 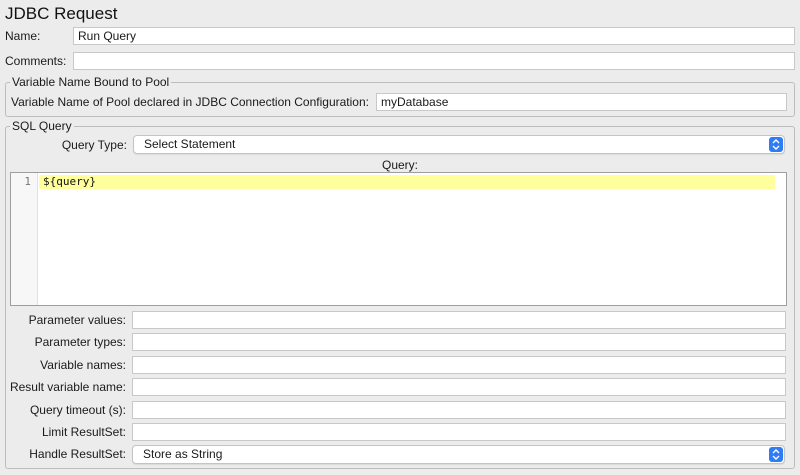 What do you see at coordinates (459, 144) in the screenshot?
I see `query-type-select: Select Statement` at bounding box center [459, 144].